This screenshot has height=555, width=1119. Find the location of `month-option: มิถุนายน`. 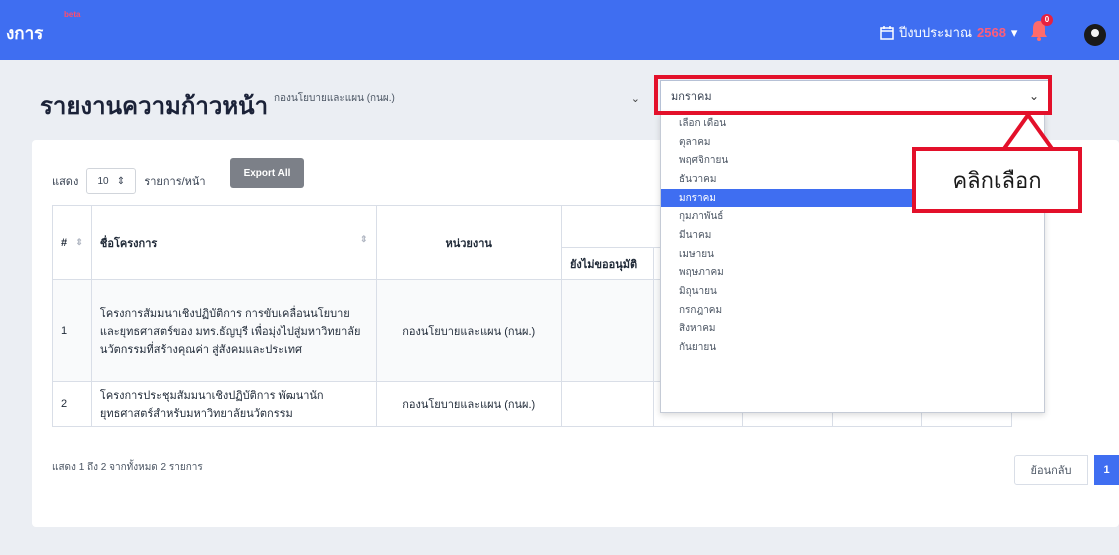

month-option: มิถุนายน is located at coordinates (852, 291).